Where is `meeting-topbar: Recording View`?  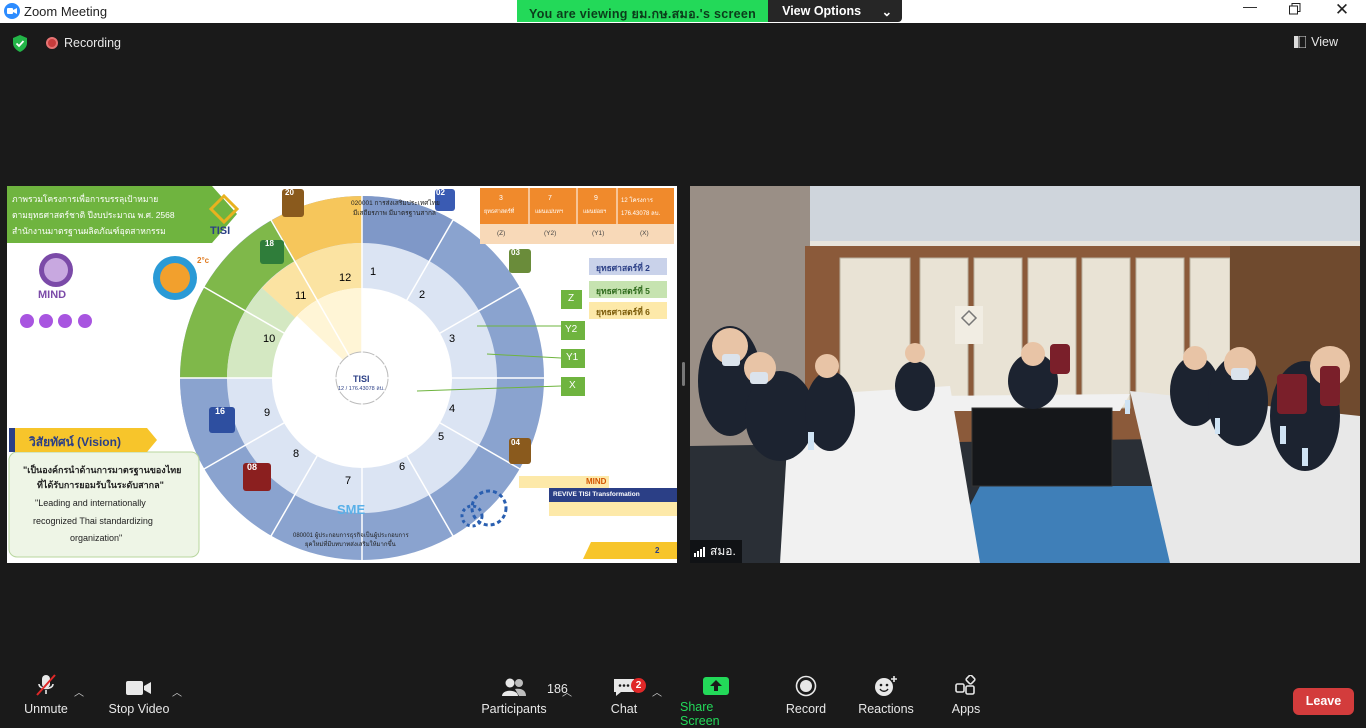
meeting-topbar: Recording View is located at coordinates (683, 43).